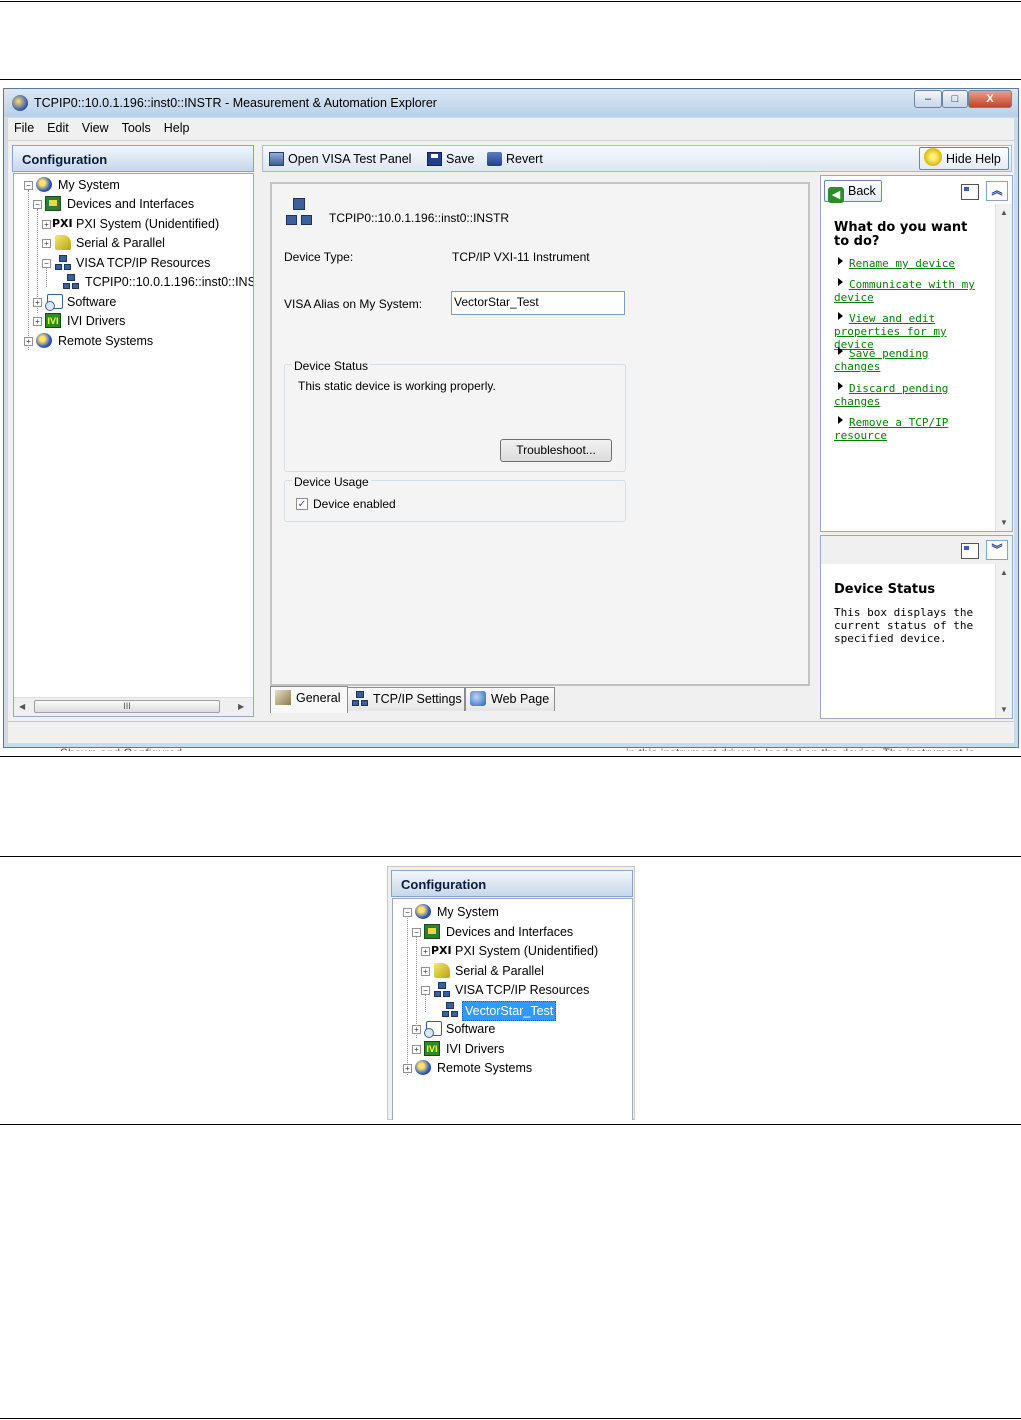  What do you see at coordinates (914, 263) in the screenshot?
I see `help-link-rename: Rename my device` at bounding box center [914, 263].